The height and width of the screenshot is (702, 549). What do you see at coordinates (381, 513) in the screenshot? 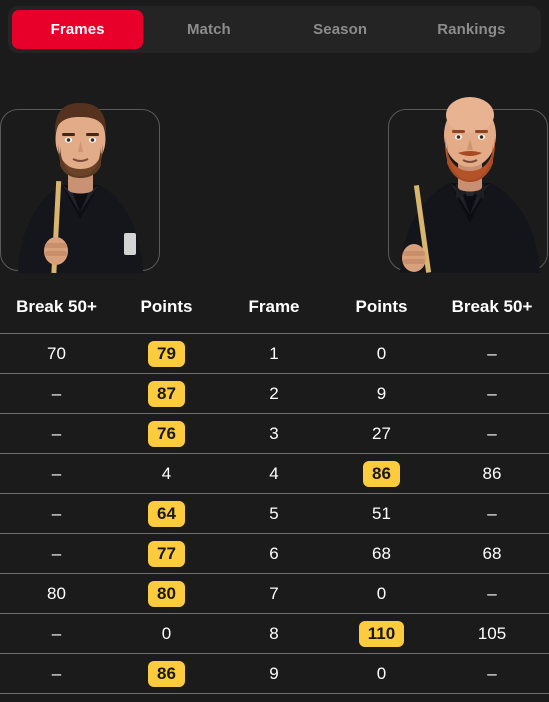
I see `cell-points-right: 51` at bounding box center [381, 513].